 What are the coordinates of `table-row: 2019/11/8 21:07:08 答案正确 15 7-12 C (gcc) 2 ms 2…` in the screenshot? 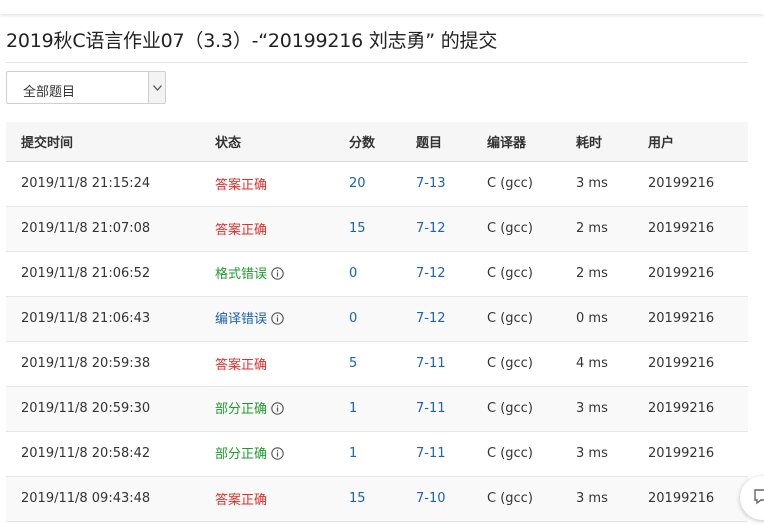 It's located at (377, 228).